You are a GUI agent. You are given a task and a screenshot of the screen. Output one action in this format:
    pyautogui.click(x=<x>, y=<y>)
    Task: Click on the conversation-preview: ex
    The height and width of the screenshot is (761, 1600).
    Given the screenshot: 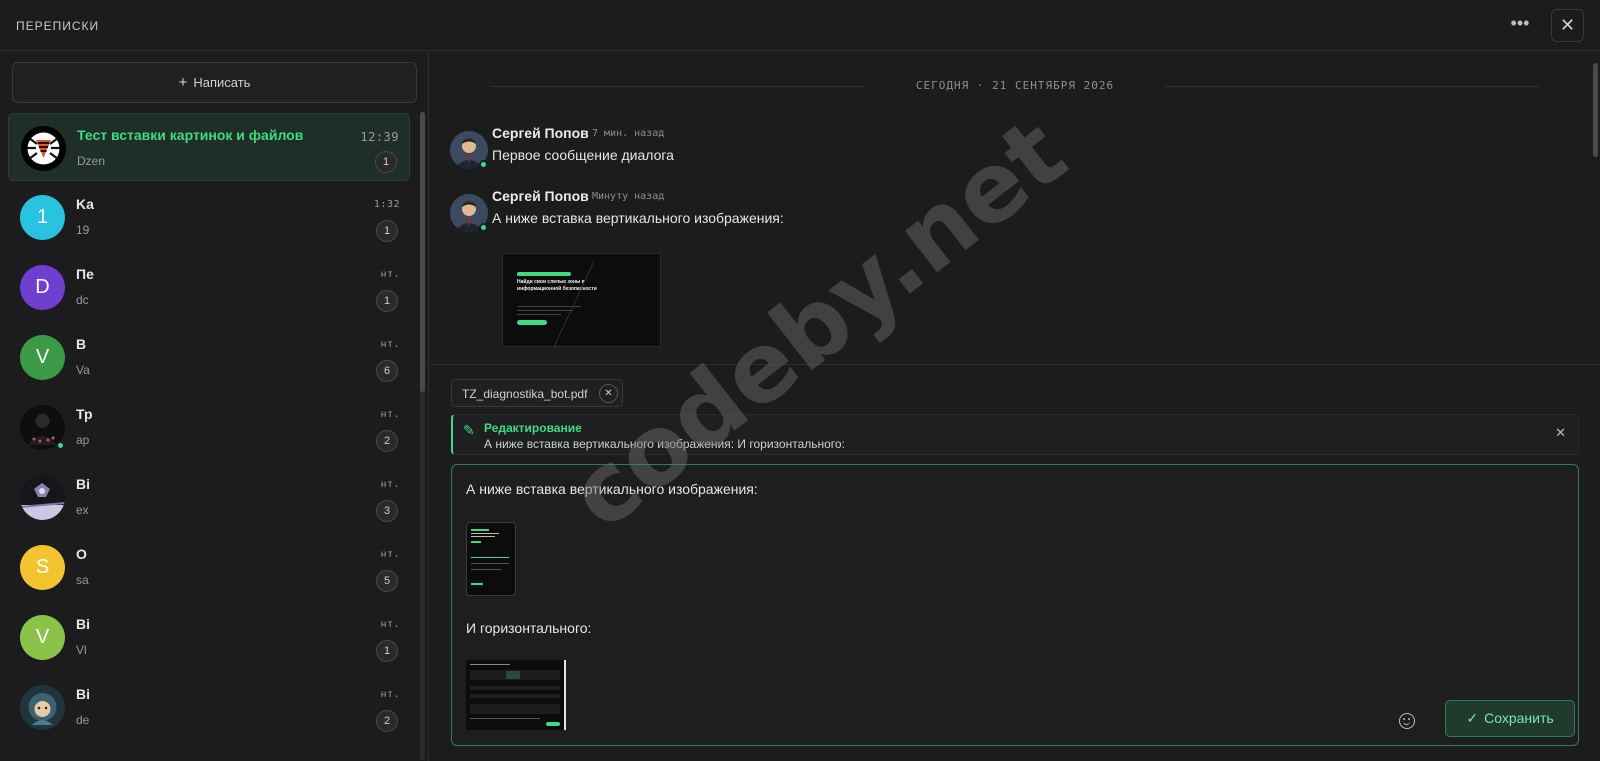 What is the action you would take?
    pyautogui.click(x=82, y=510)
    